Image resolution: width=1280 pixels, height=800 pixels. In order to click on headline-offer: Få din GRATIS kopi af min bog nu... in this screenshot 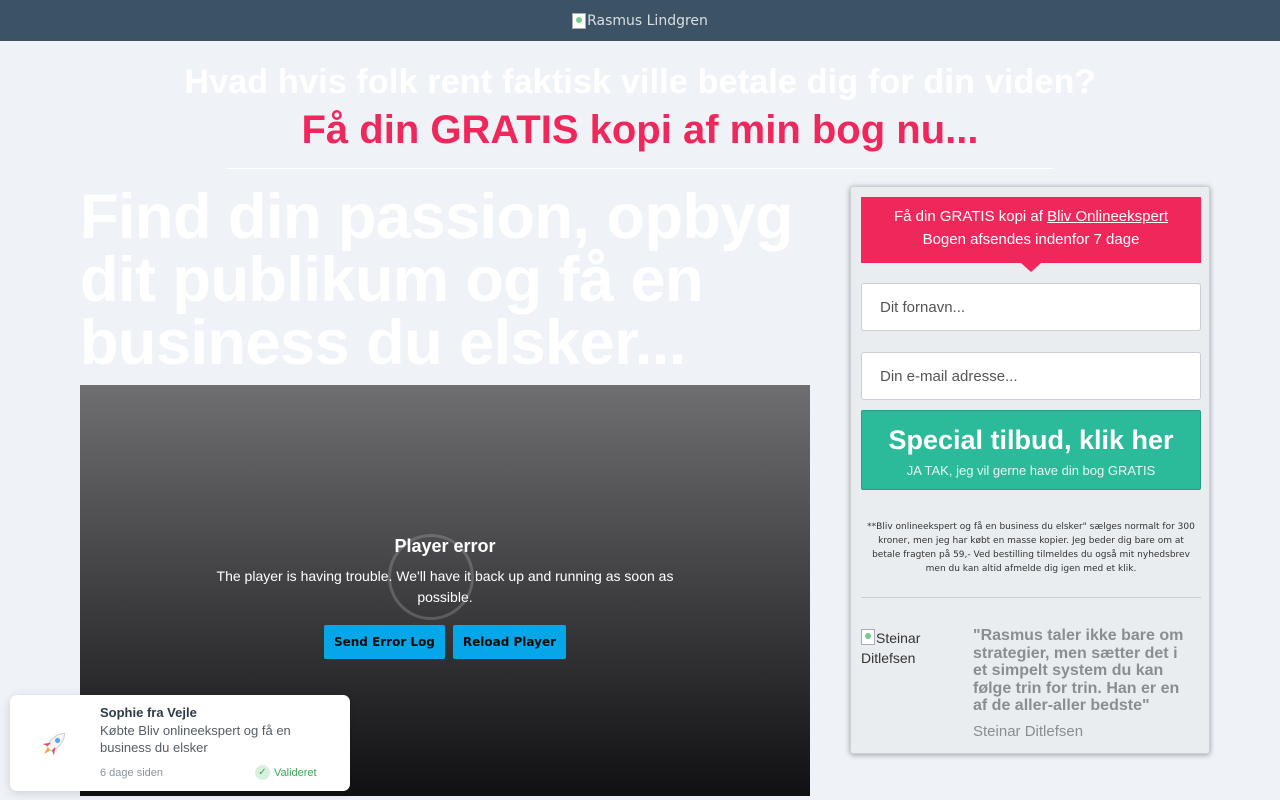, I will do `click(640, 130)`.